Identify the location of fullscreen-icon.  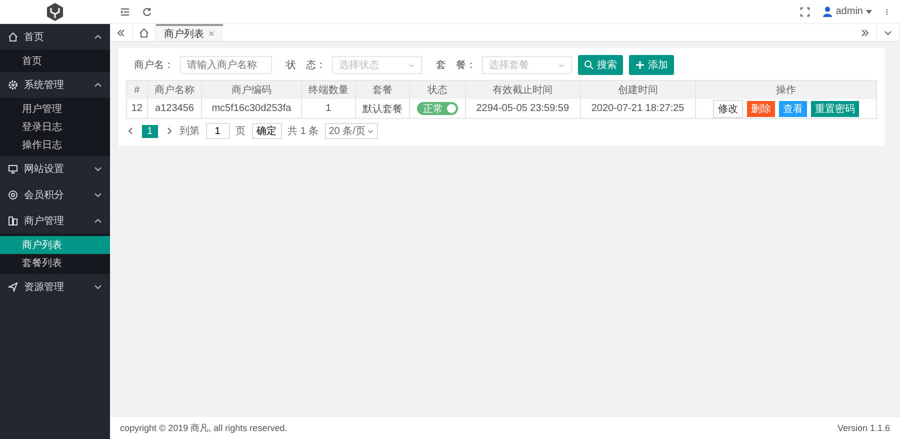
(805, 11).